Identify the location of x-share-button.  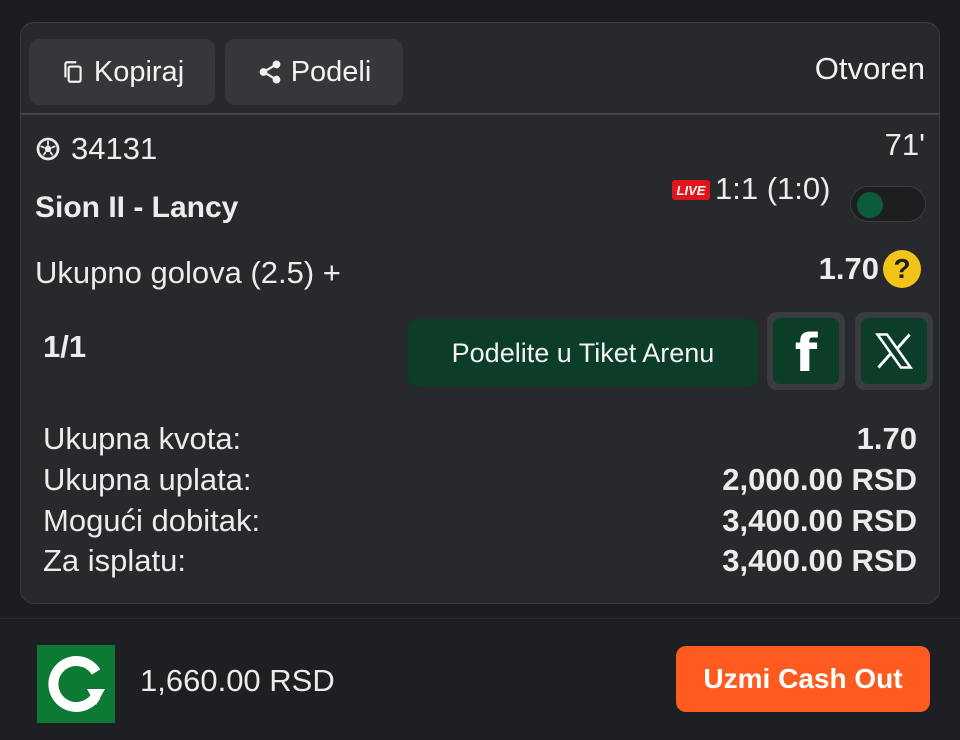
(894, 351).